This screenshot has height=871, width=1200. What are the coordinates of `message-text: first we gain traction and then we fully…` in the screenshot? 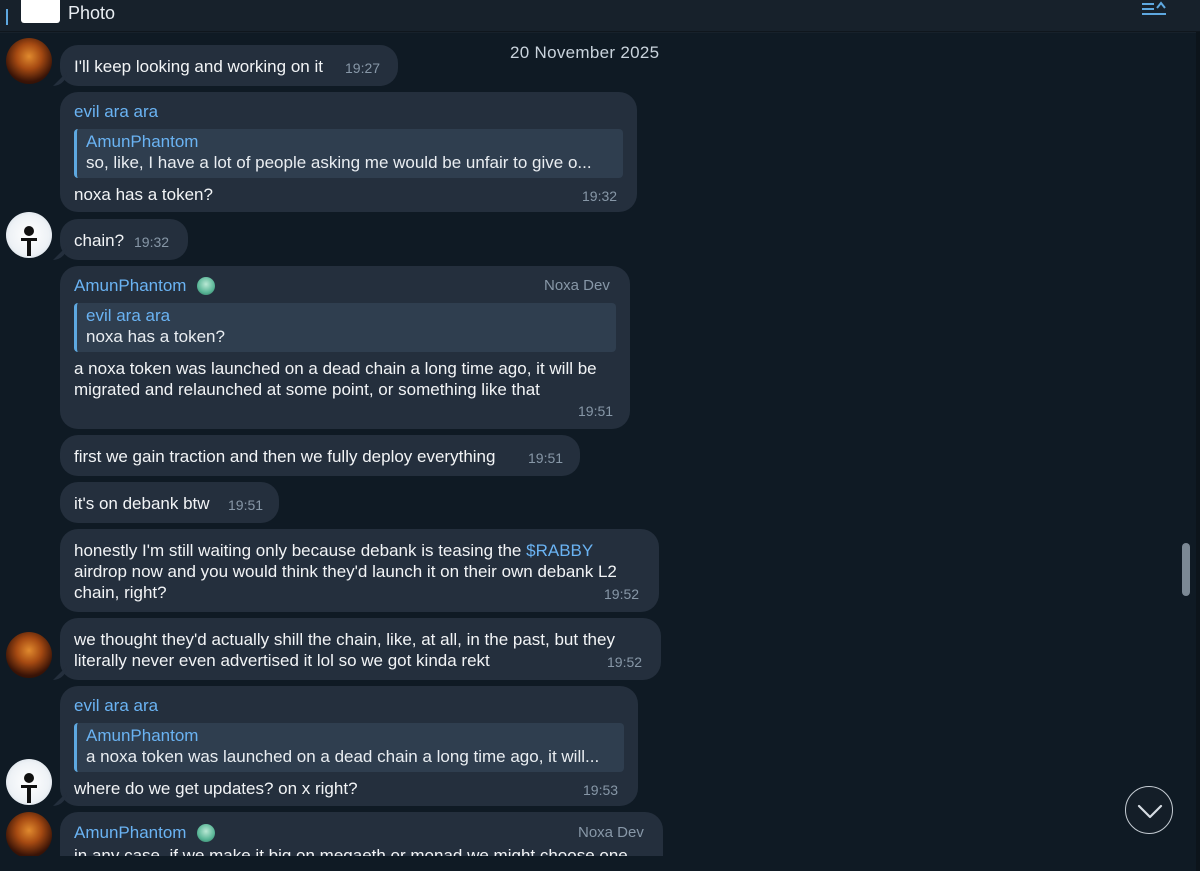 It's located at (285, 456).